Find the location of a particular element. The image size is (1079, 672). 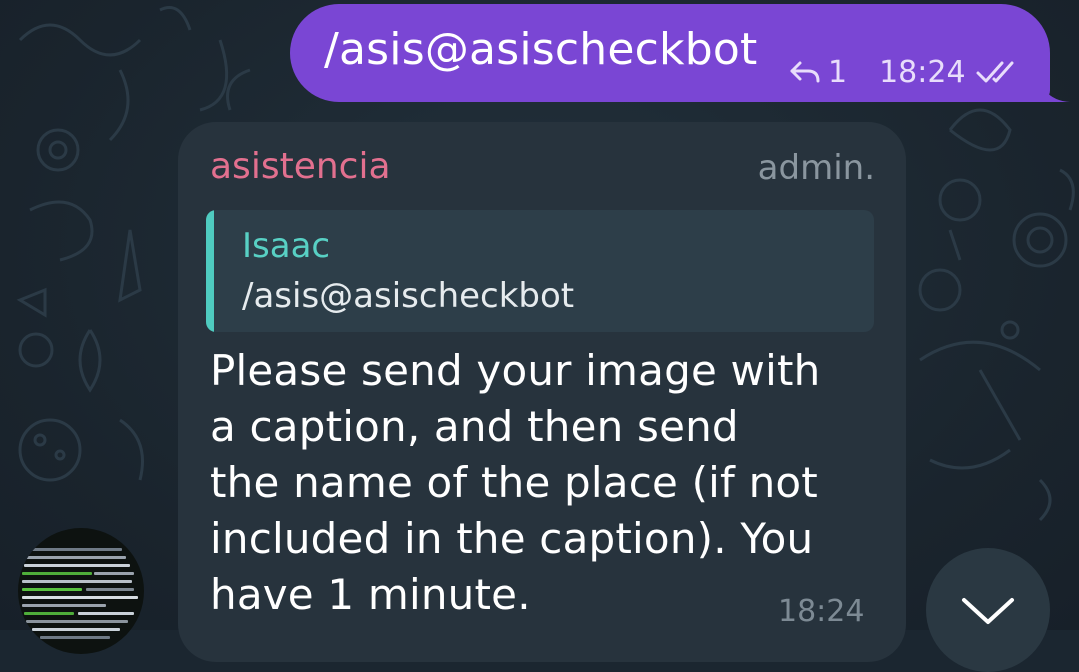

sender-name: asistencia is located at coordinates (300, 166).